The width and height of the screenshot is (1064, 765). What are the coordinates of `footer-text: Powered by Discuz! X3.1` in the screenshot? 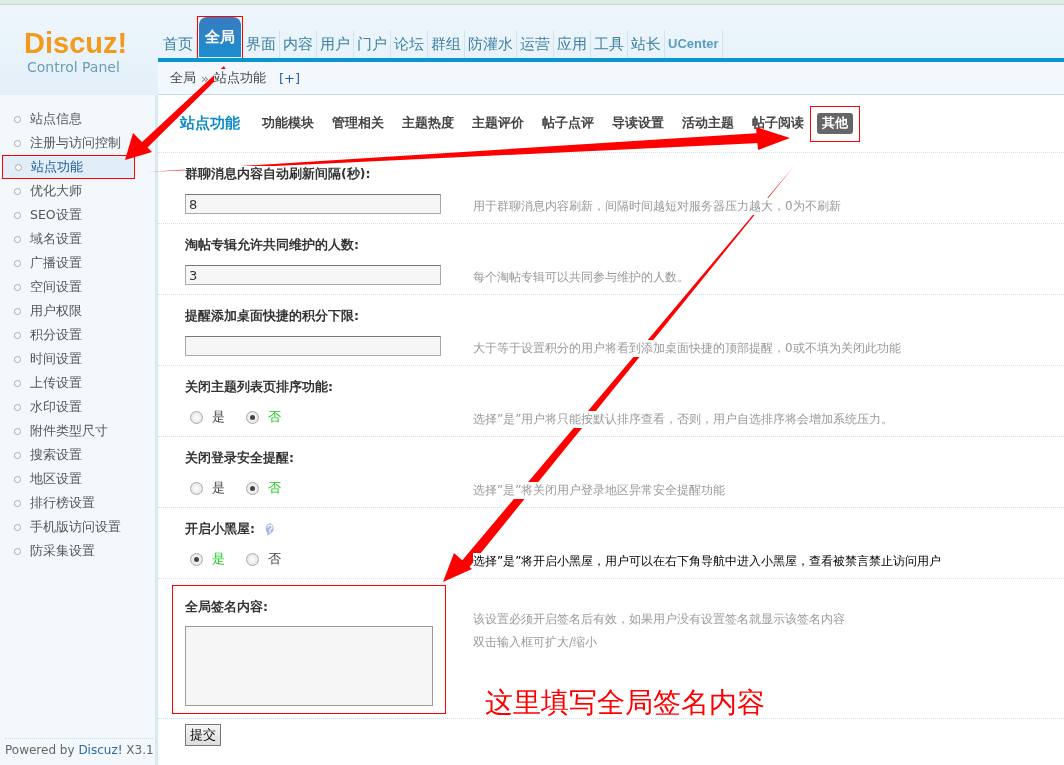 It's located at (79, 747).